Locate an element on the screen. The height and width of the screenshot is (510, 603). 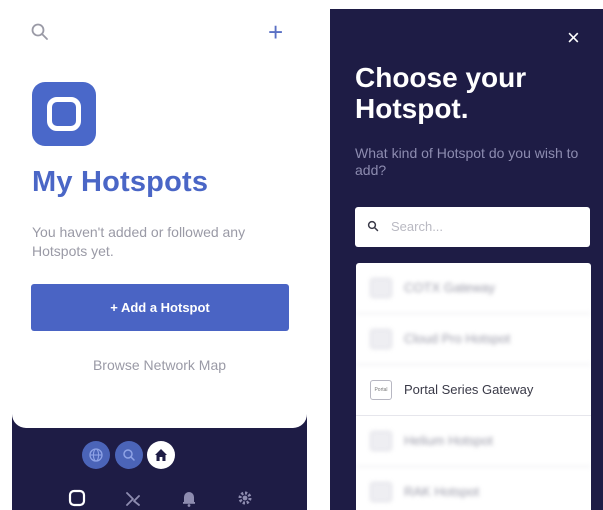
hotspot-option-label: RAK Hotspot is located at coordinates (442, 491).